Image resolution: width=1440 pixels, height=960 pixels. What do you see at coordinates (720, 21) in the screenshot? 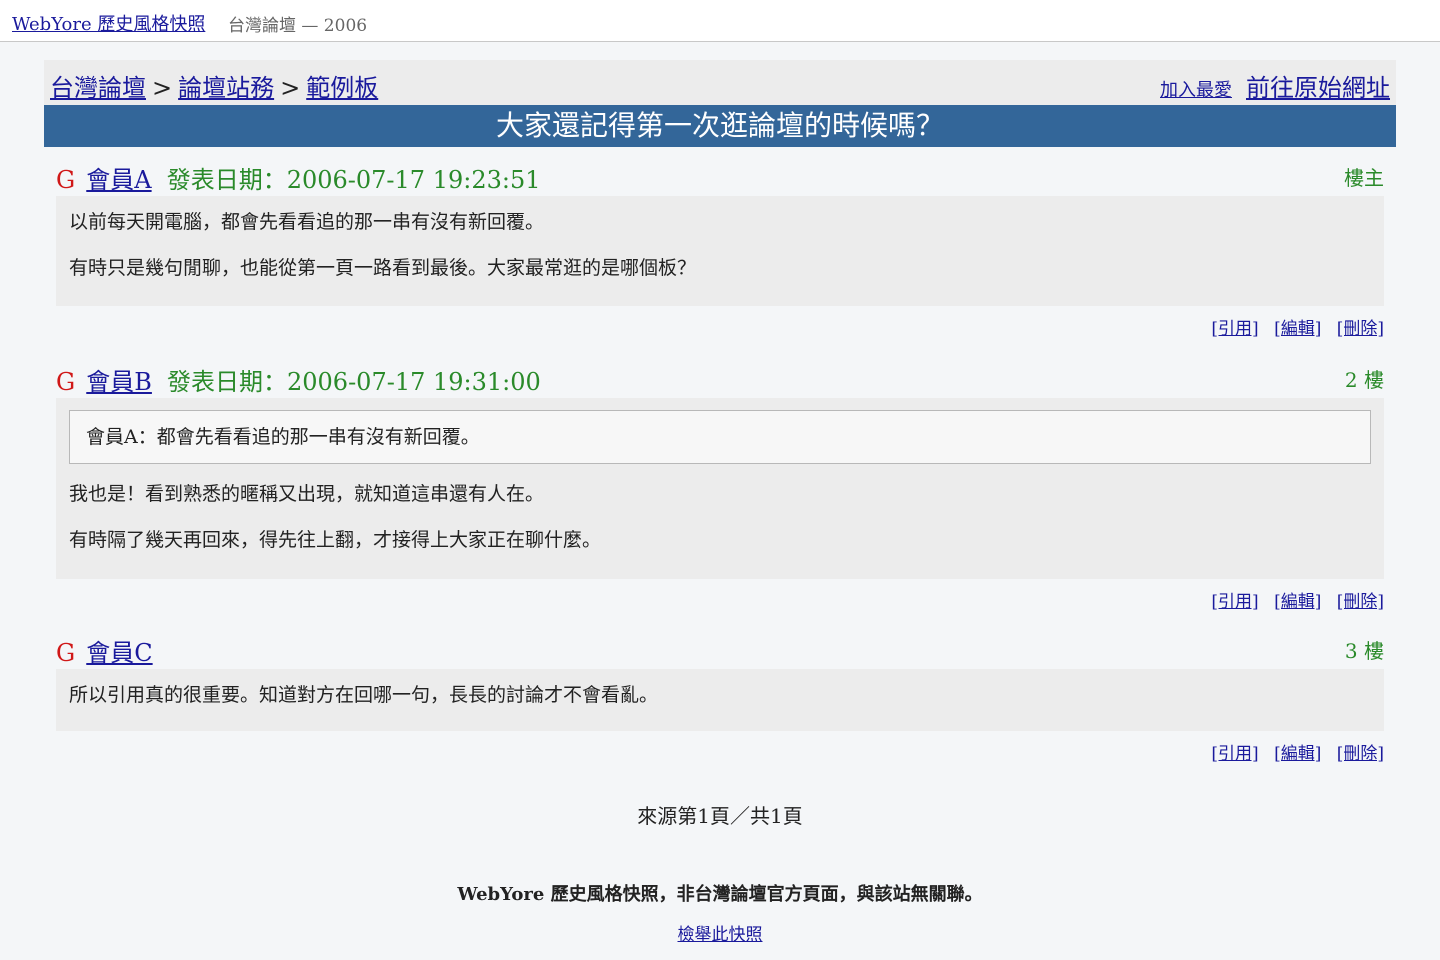
I see `top-bar: WebYore 歷史風格快照 台灣論壇 — 2006` at bounding box center [720, 21].